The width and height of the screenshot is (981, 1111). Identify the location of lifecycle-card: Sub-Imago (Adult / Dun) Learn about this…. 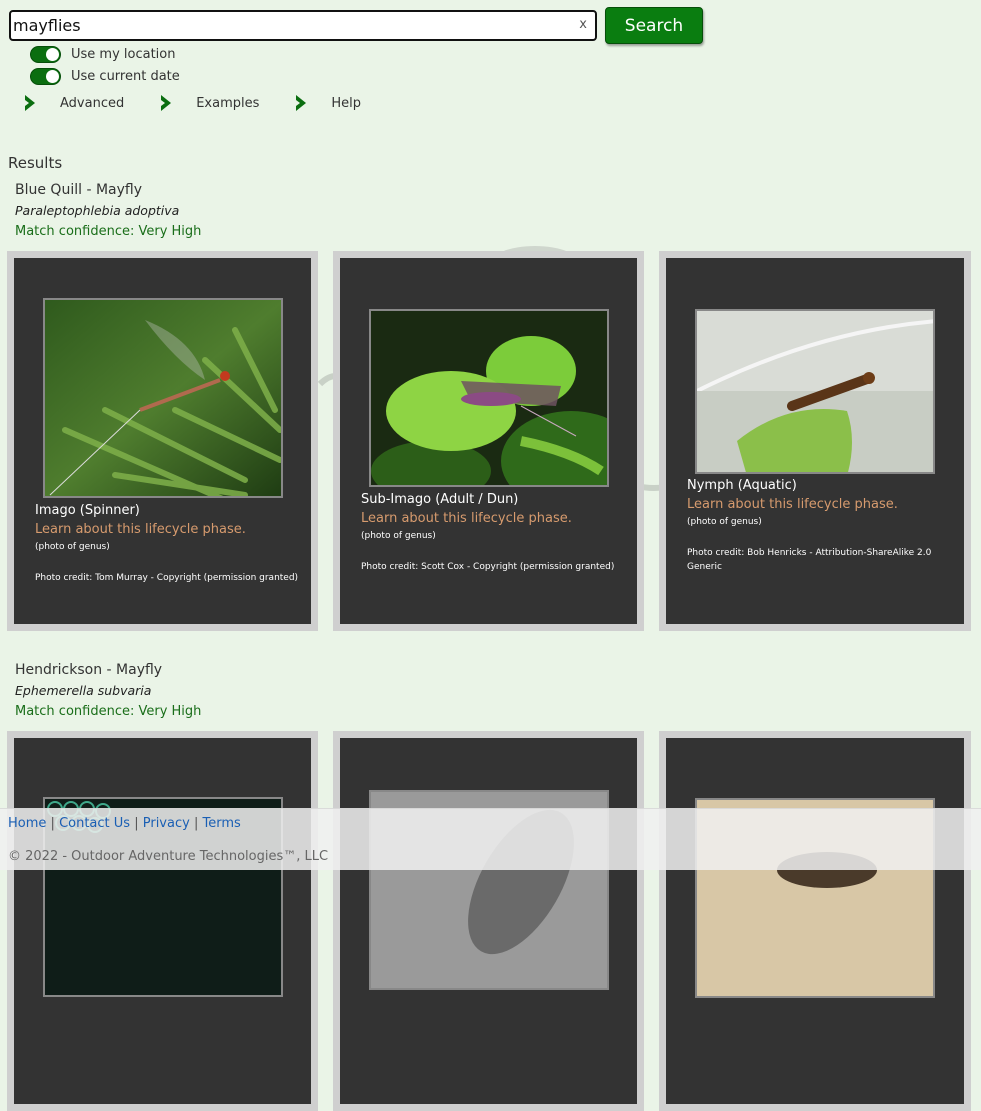
(488, 441).